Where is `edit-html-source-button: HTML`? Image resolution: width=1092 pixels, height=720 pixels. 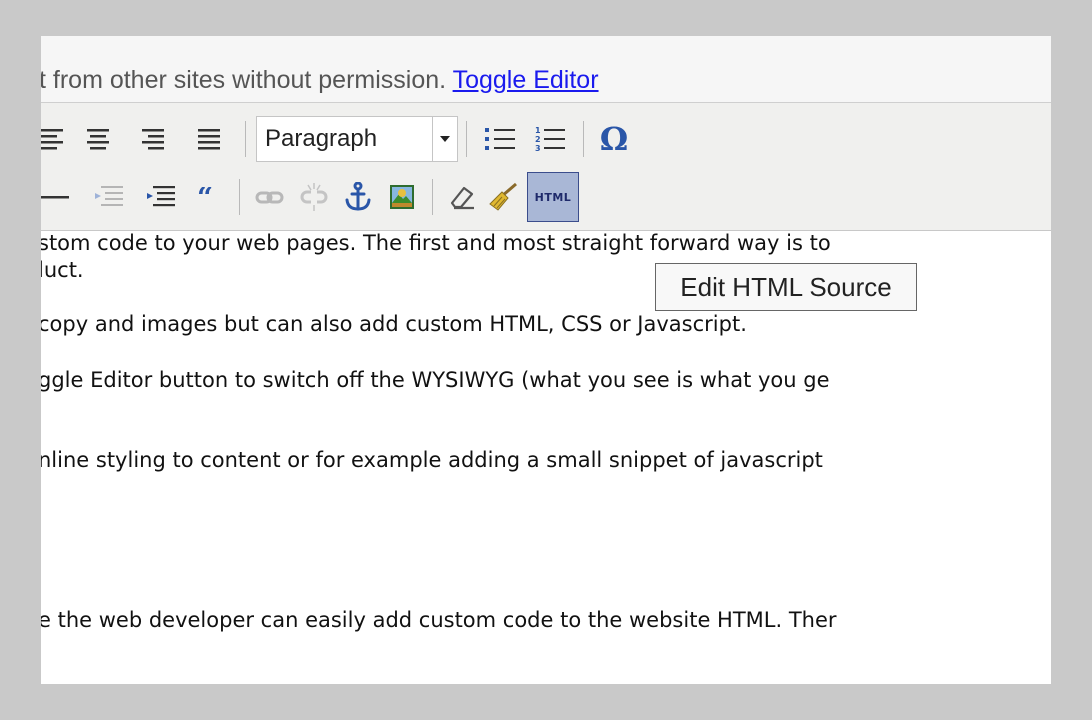 edit-html-source-button: HTML is located at coordinates (553, 197).